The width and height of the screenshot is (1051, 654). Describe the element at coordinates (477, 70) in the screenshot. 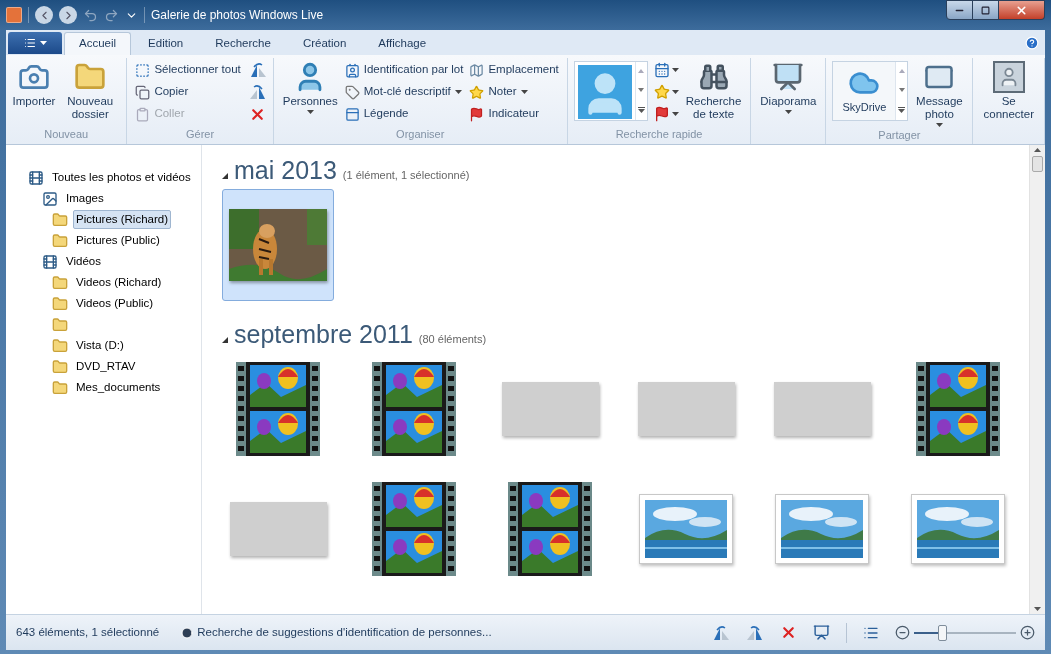

I see `map-icon` at that location.